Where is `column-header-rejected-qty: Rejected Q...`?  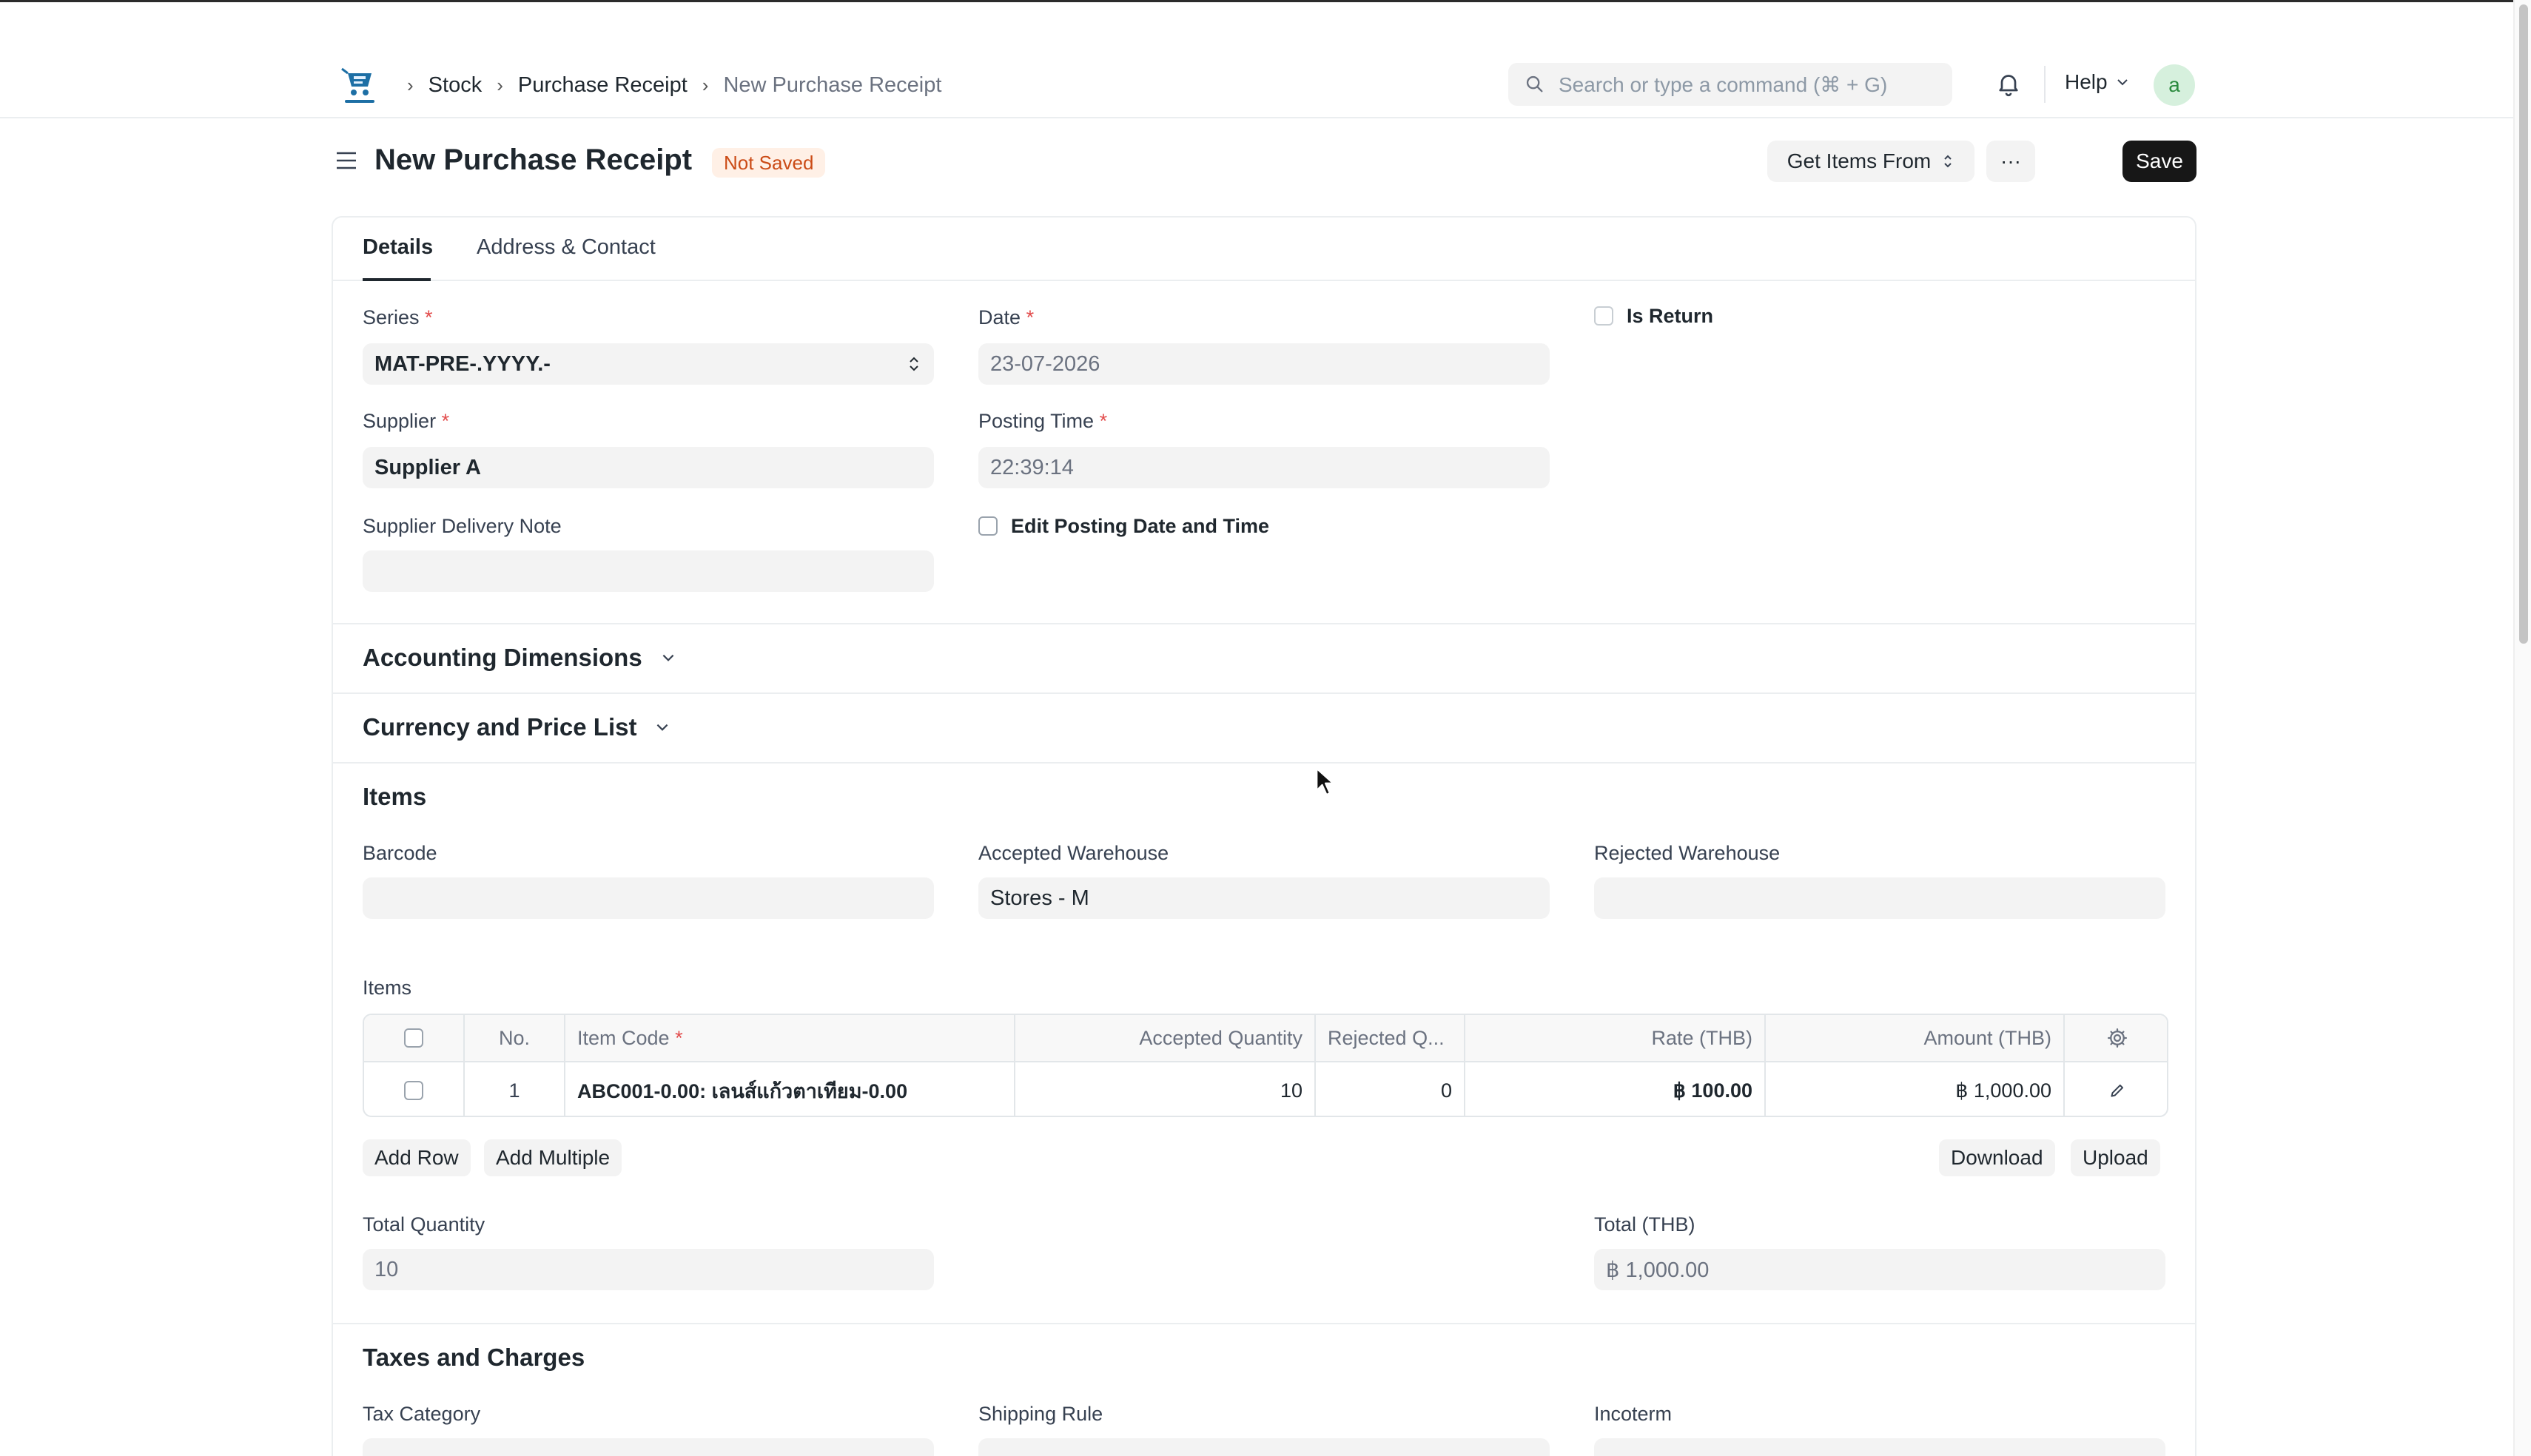
column-header-rejected-qty: Rejected Q... is located at coordinates (1390, 1038).